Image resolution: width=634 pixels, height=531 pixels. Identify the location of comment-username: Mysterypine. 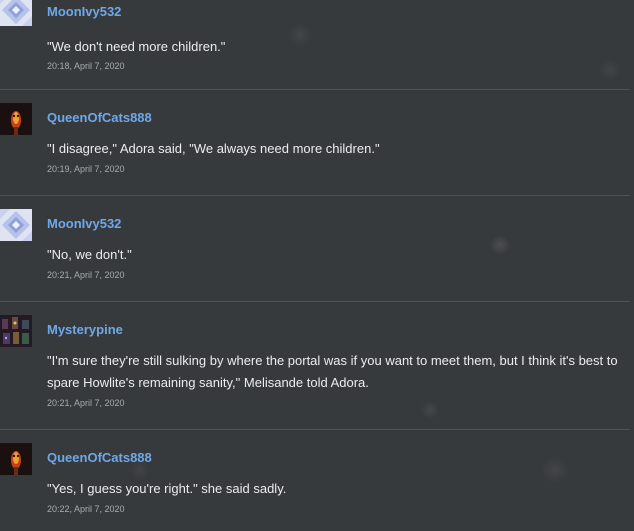
(85, 329).